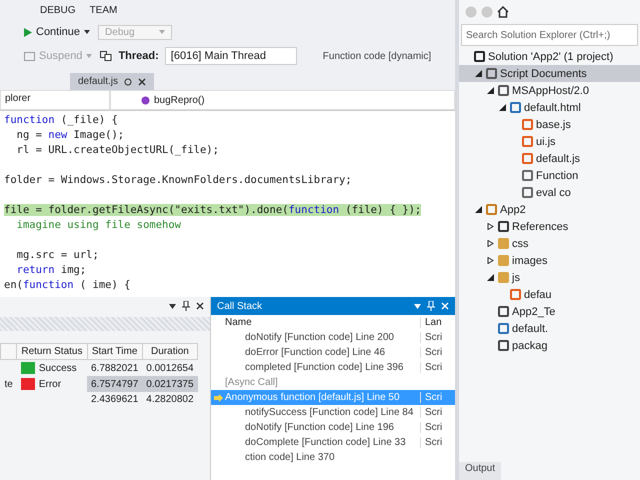 The image size is (640, 480). What do you see at coordinates (145, 100) in the screenshot?
I see `method-icon` at bounding box center [145, 100].